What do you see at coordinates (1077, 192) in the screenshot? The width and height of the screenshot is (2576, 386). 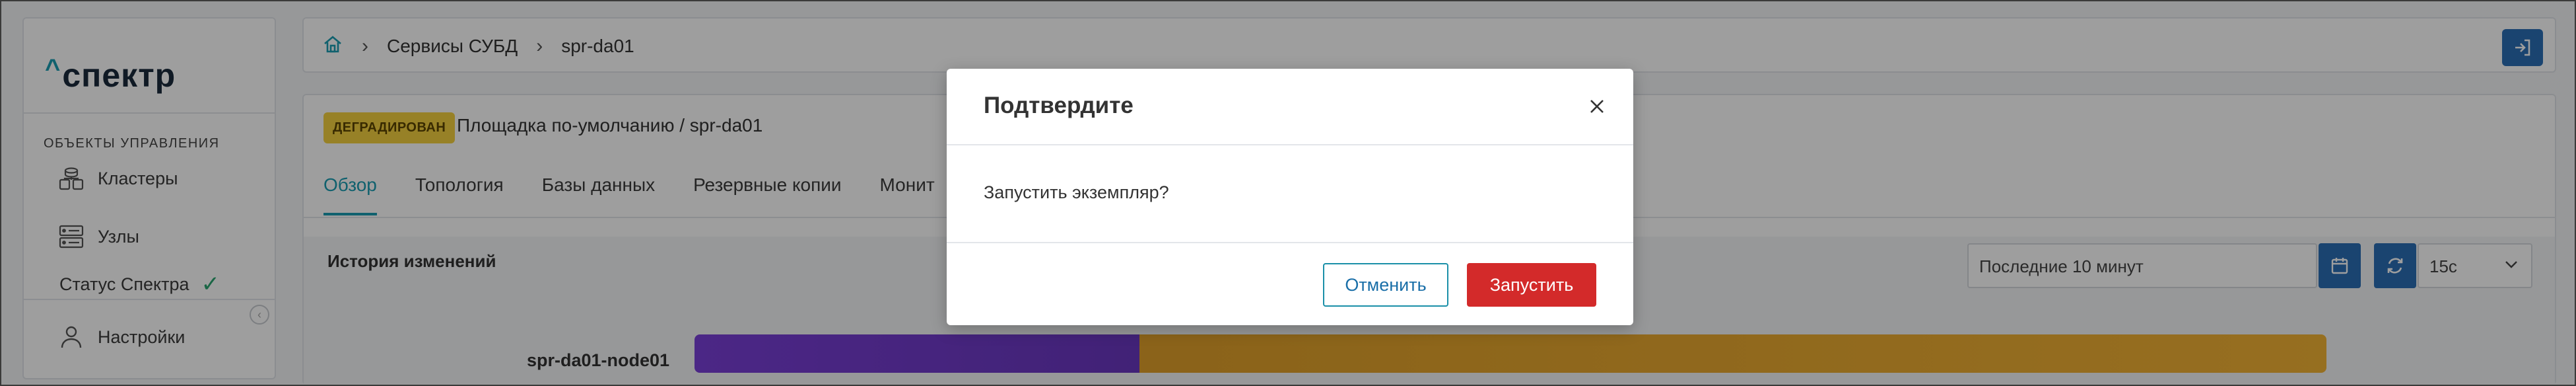 I see `dialog-message: Запустить экземпляр?` at bounding box center [1077, 192].